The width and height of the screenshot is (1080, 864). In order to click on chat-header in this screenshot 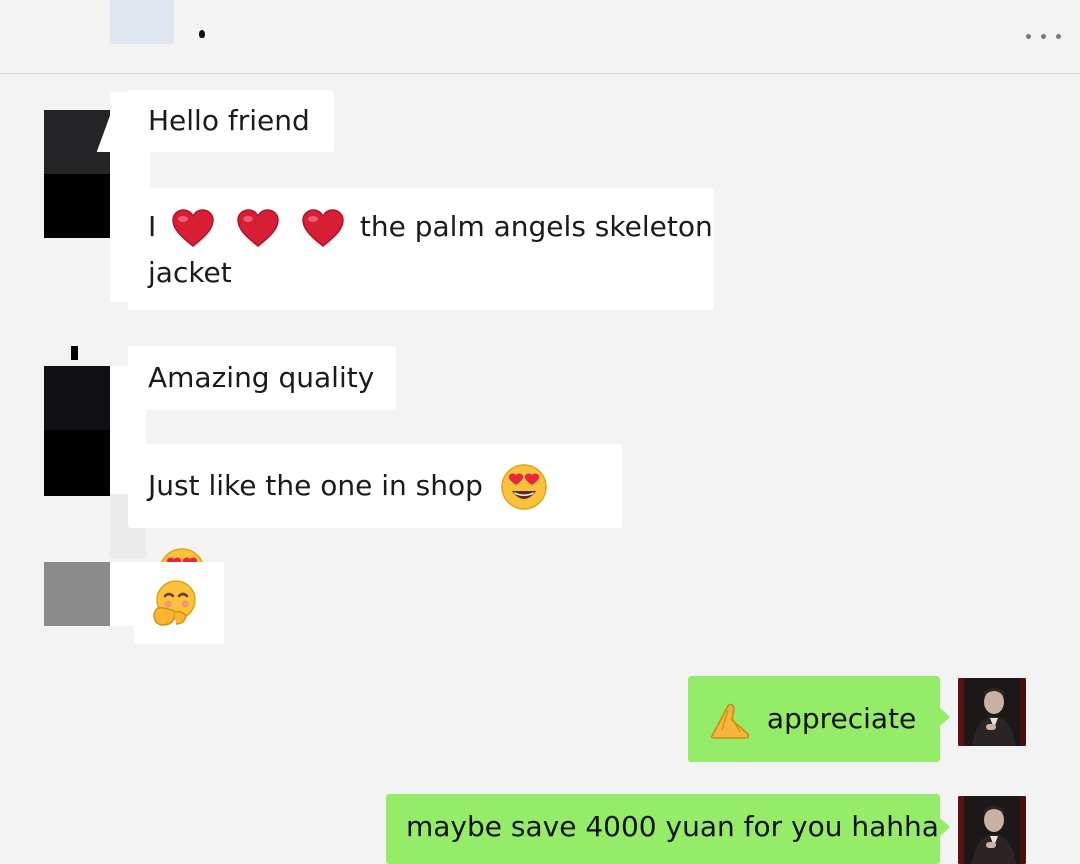, I will do `click(540, 37)`.